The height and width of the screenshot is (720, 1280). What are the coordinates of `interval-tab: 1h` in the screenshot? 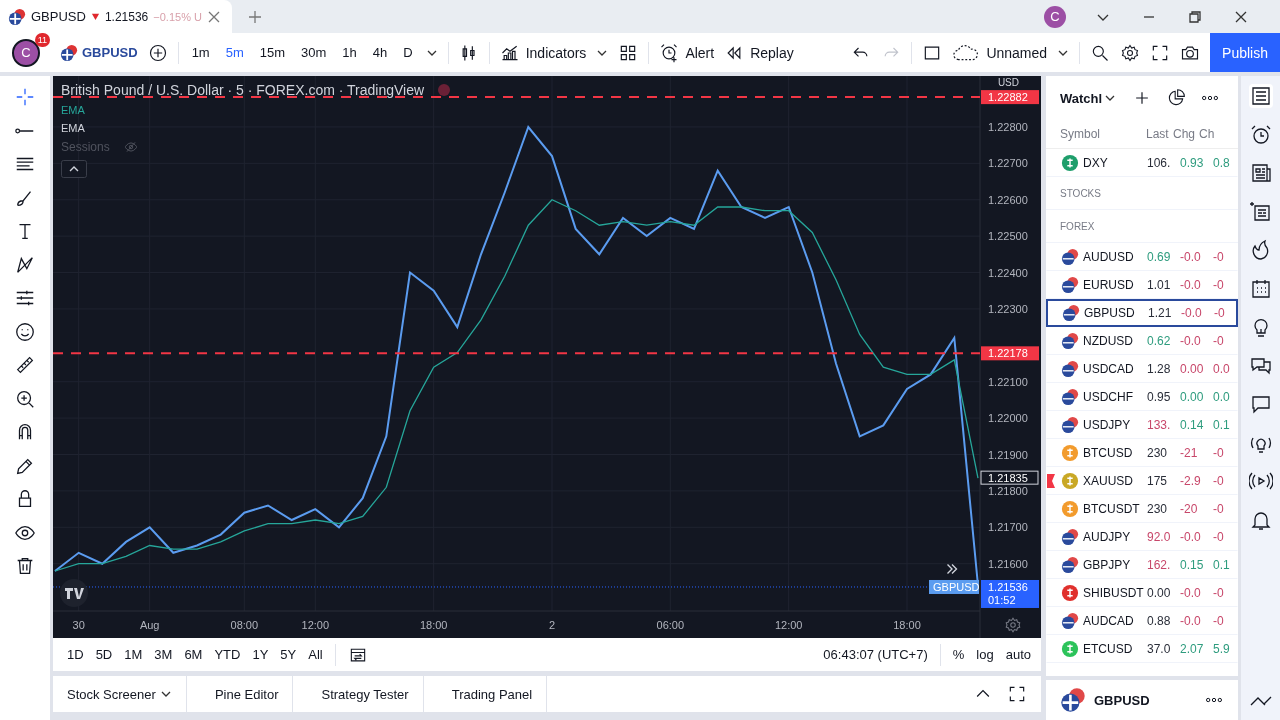 It's located at (349, 52).